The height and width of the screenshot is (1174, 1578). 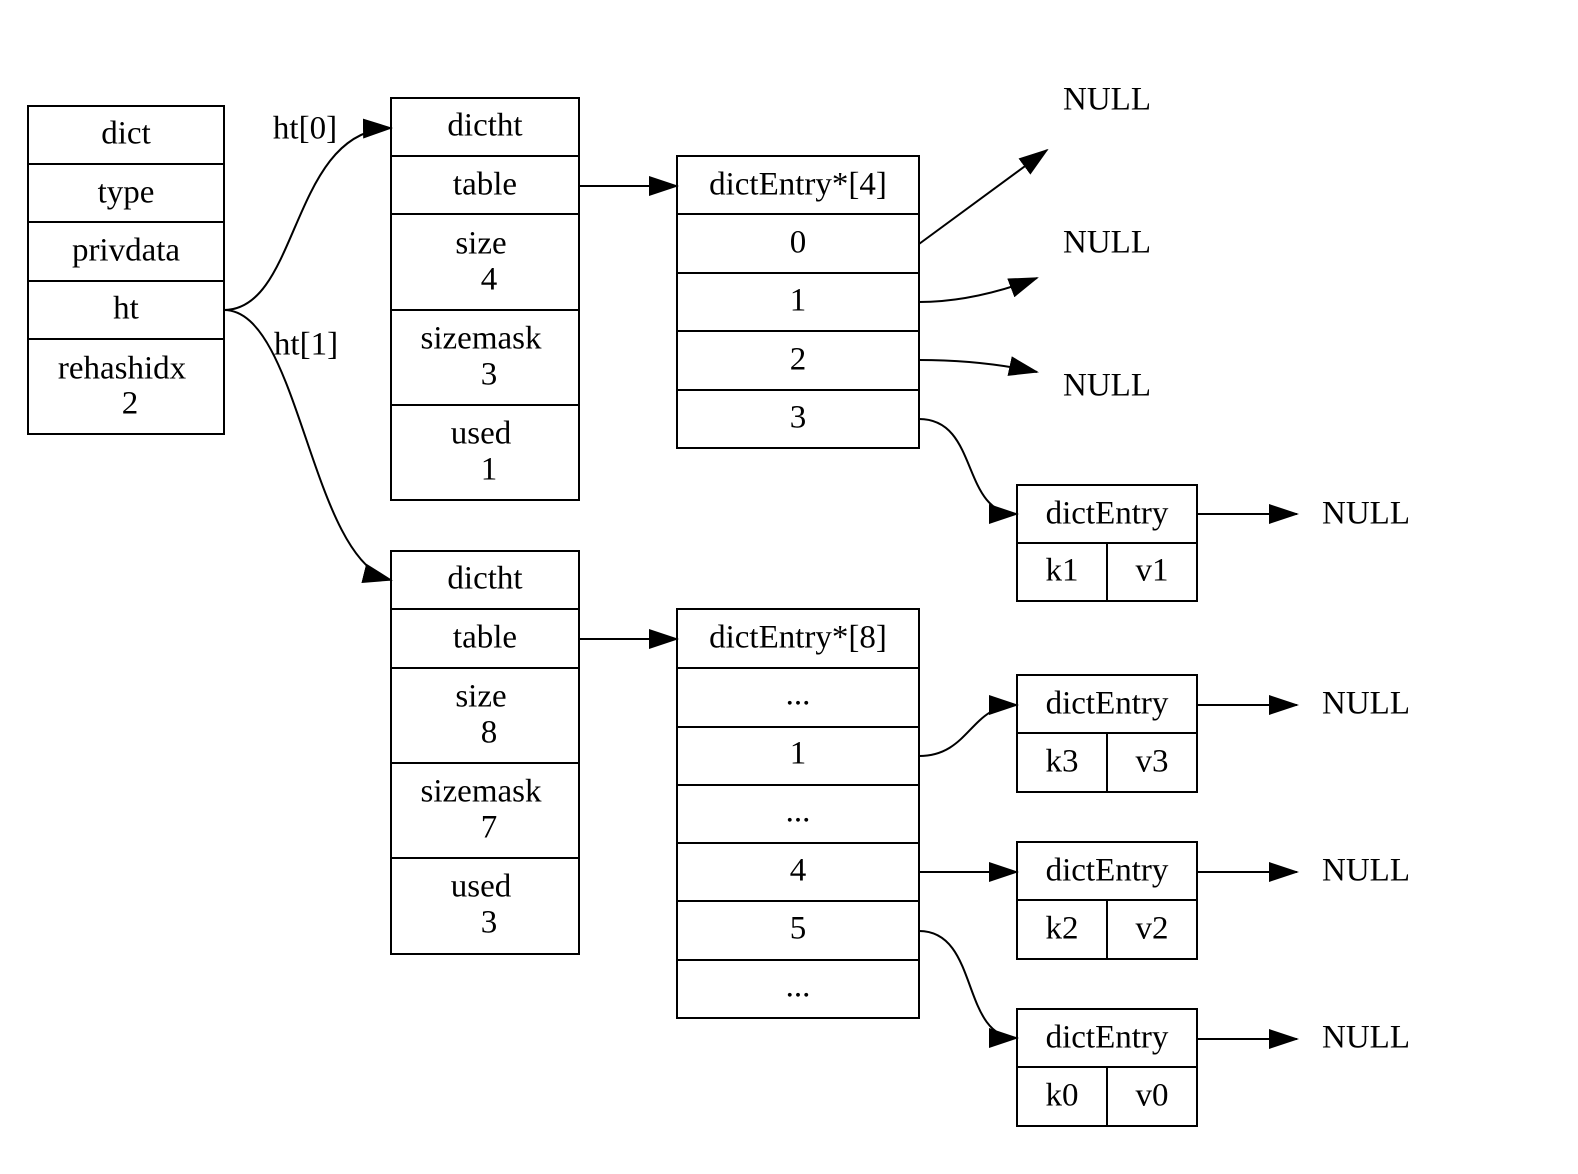 What do you see at coordinates (798, 243) in the screenshot?
I see `array-slot: 0` at bounding box center [798, 243].